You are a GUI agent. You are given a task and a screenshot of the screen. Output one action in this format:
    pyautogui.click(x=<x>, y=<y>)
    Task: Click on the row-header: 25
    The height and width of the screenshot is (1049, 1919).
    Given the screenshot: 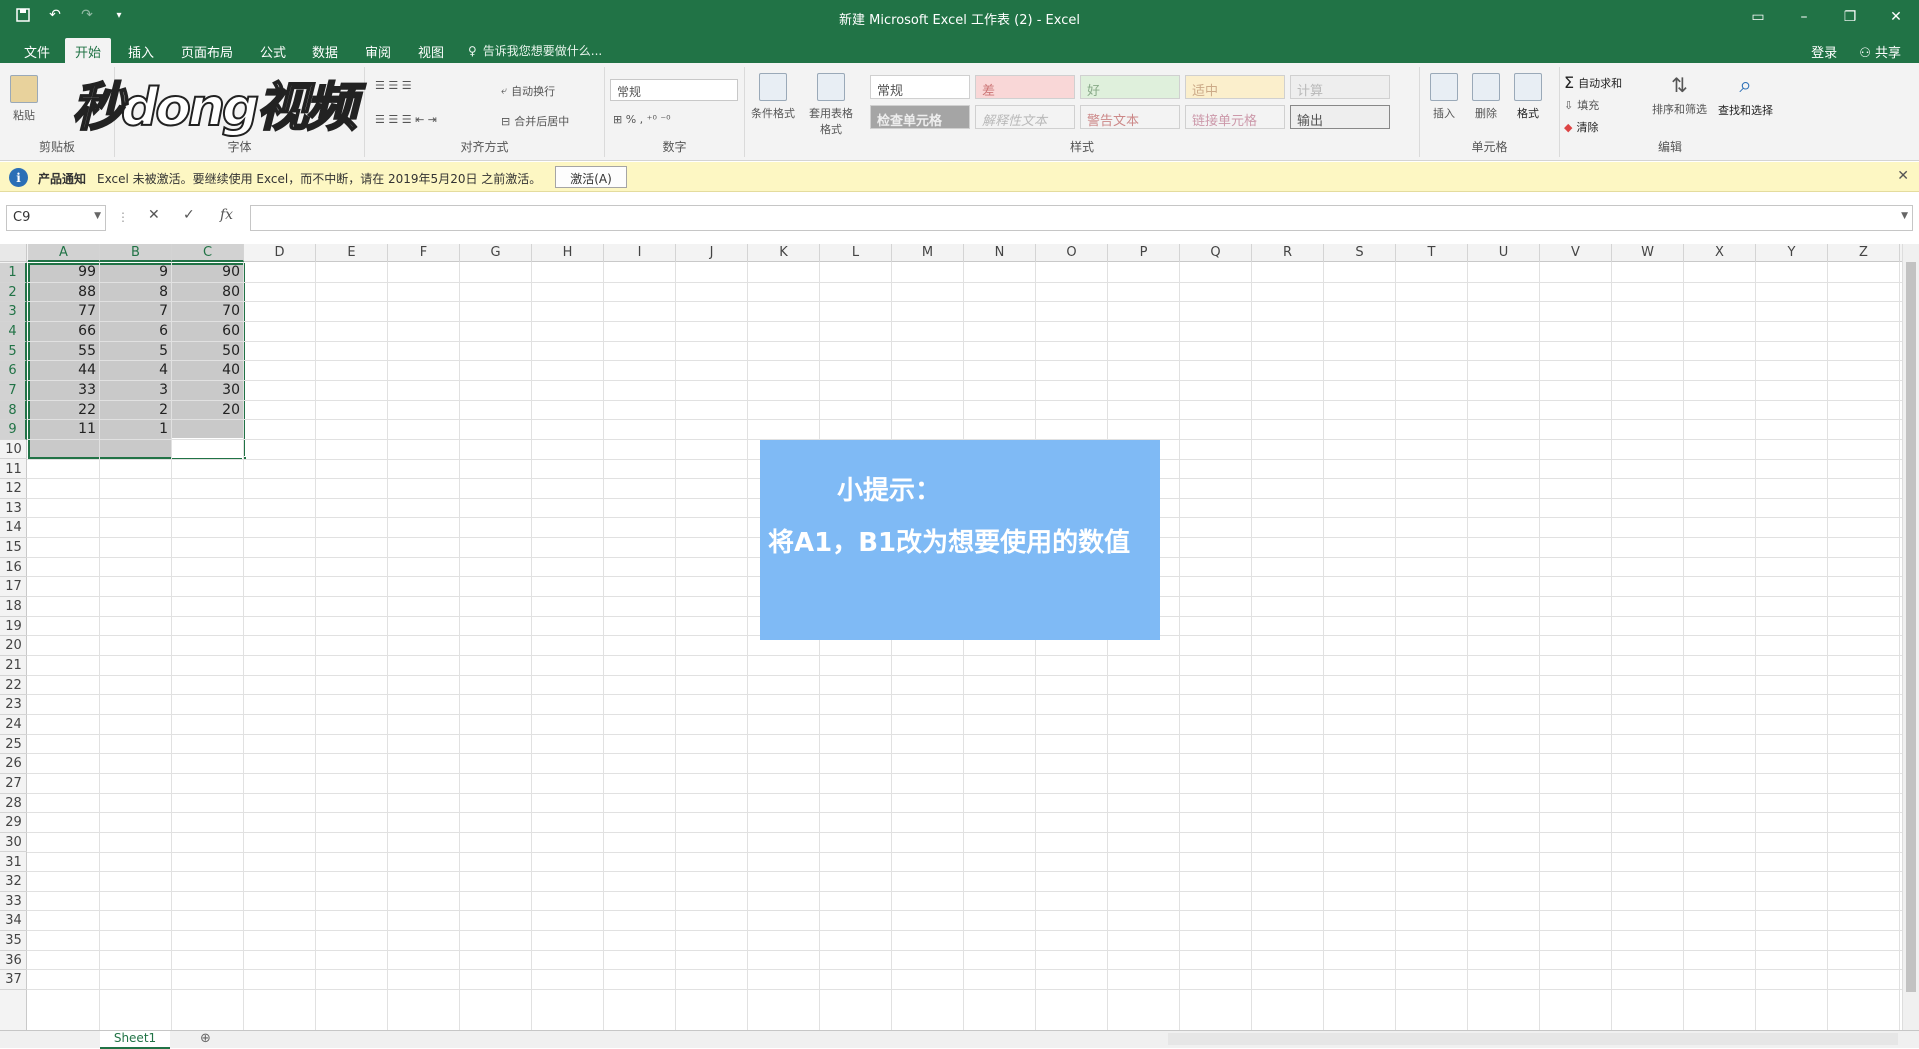 What is the action you would take?
    pyautogui.click(x=13, y=745)
    